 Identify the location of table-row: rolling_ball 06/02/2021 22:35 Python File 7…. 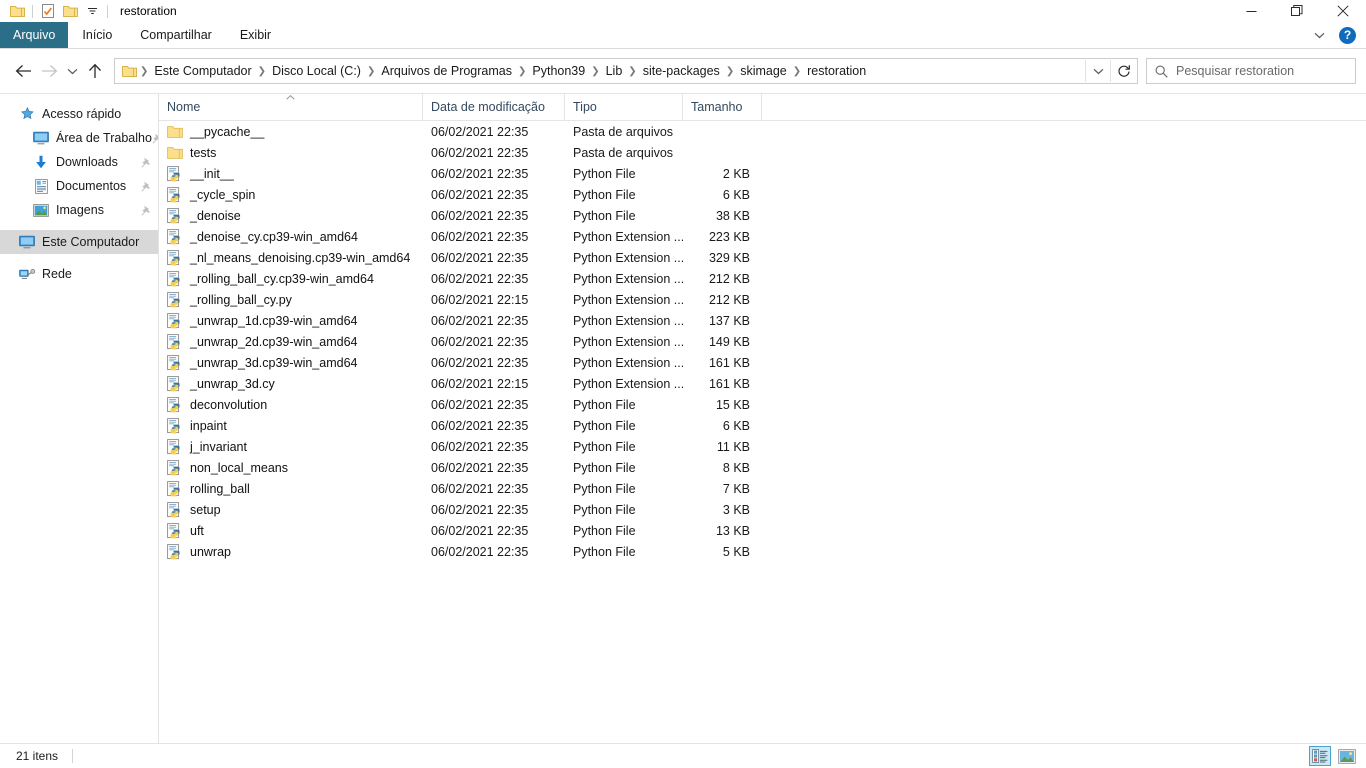
(762, 488).